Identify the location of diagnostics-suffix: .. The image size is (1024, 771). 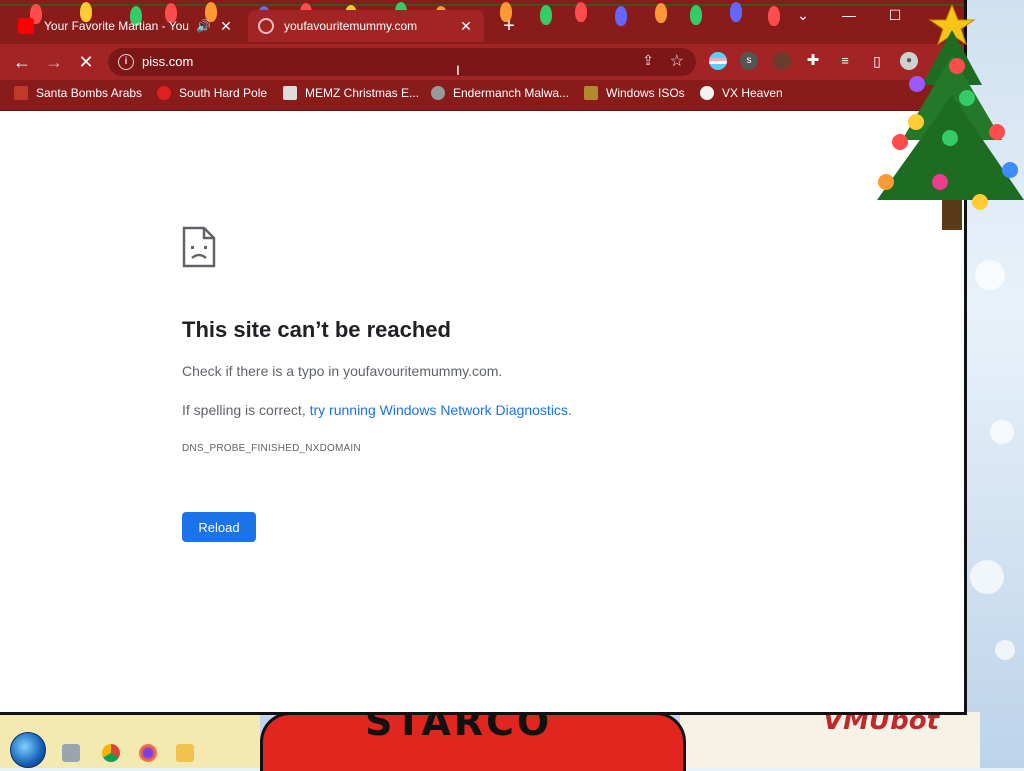
(569, 410).